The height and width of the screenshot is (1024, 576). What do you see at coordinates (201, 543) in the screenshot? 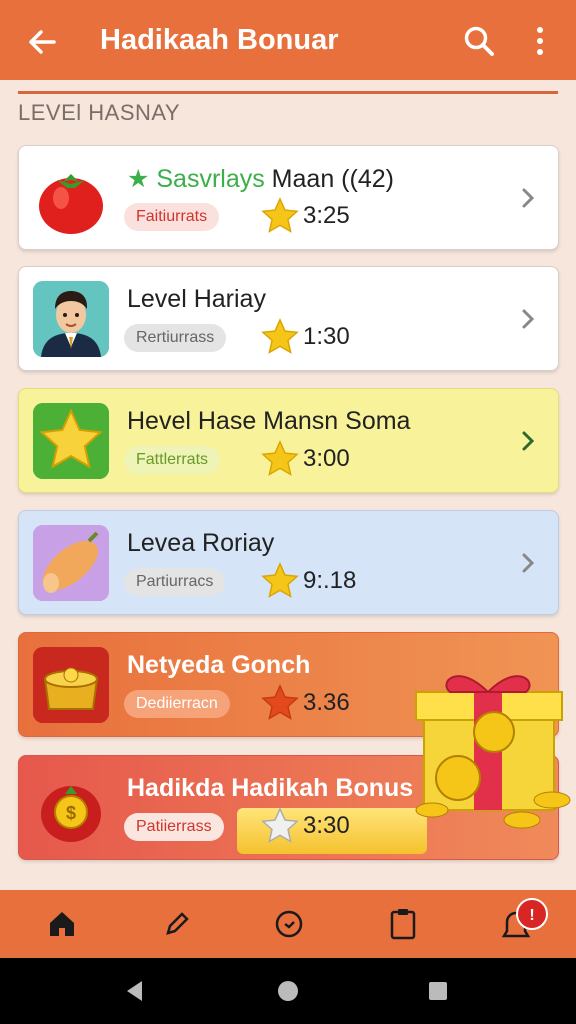
I see `card-title: Levea Roriay` at bounding box center [201, 543].